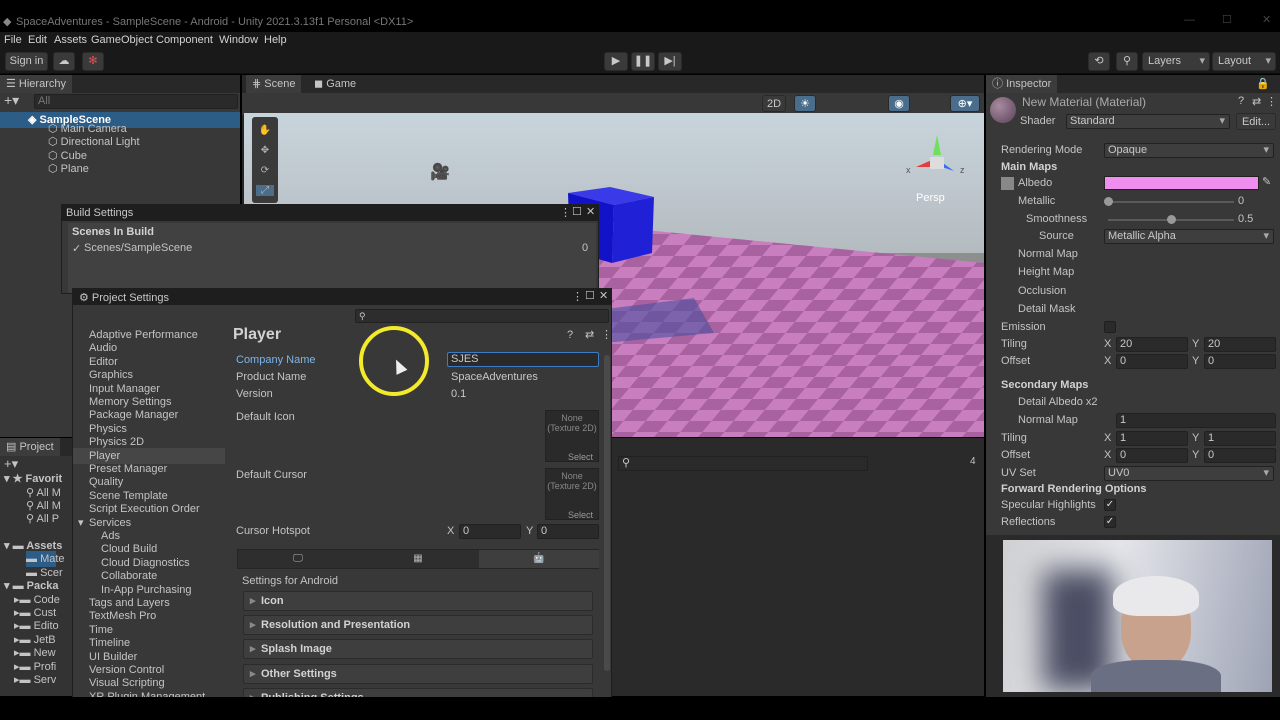  Describe the element at coordinates (1048, 420) in the screenshot. I see `detail-normal-label: Normal Map` at that location.